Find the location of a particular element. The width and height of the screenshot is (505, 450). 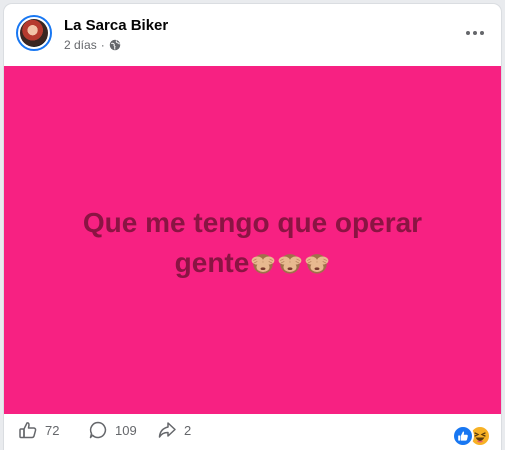

post-meta: 2 días · is located at coordinates (92, 45).